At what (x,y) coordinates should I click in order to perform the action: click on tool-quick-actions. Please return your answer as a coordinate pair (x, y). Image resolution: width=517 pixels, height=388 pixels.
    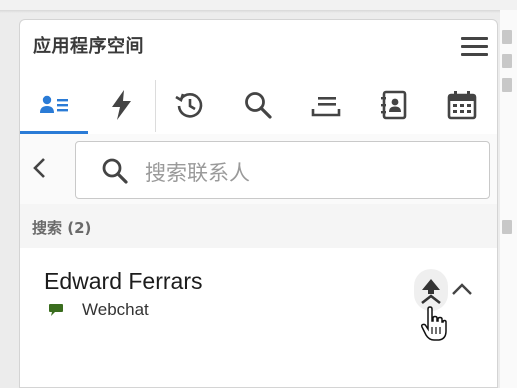
    Looking at the image, I should click on (122, 105).